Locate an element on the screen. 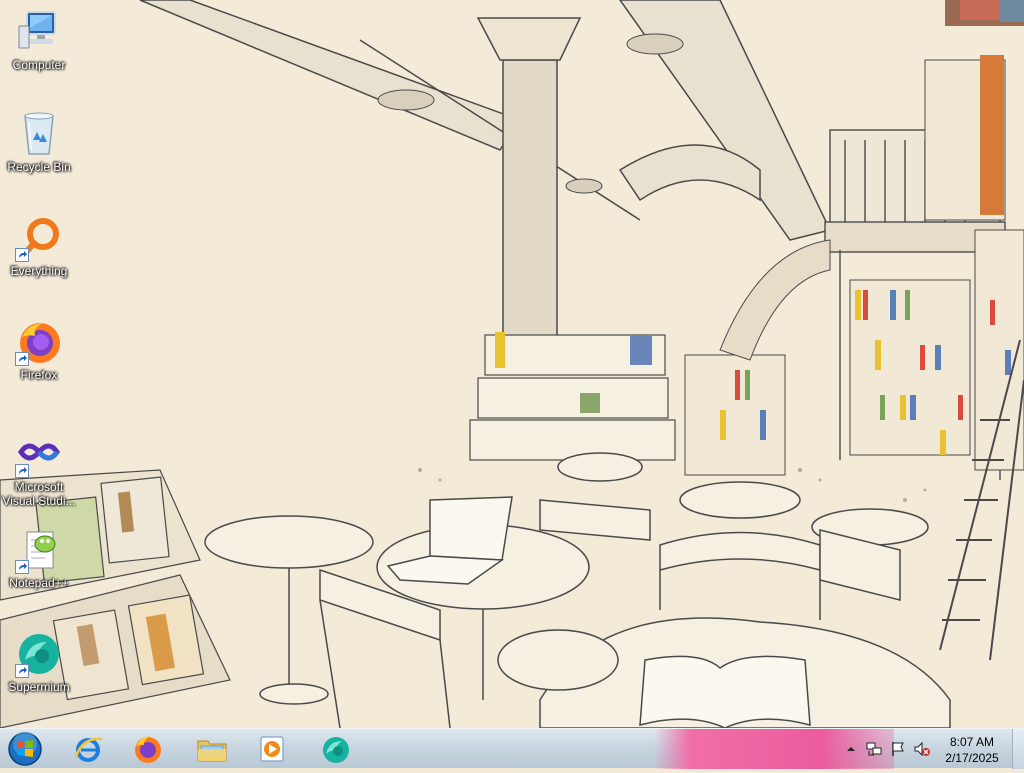 Image resolution: width=1024 pixels, height=773 pixels. action-center-tray-icon is located at coordinates (898, 749).